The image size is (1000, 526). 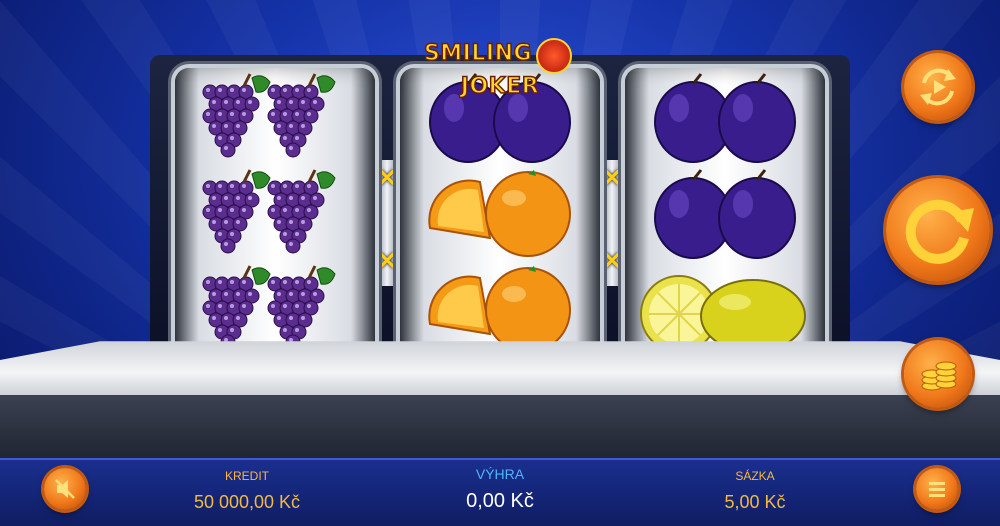 What do you see at coordinates (478, 53) in the screenshot?
I see `logo-text-left: SMILING` at bounding box center [478, 53].